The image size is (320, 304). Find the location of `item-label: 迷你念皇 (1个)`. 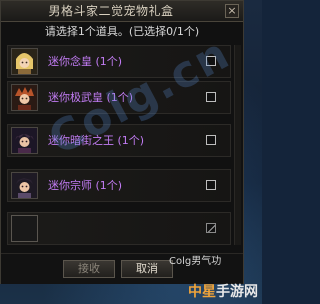

item-label: 迷你念皇 (1个) is located at coordinates (85, 61).